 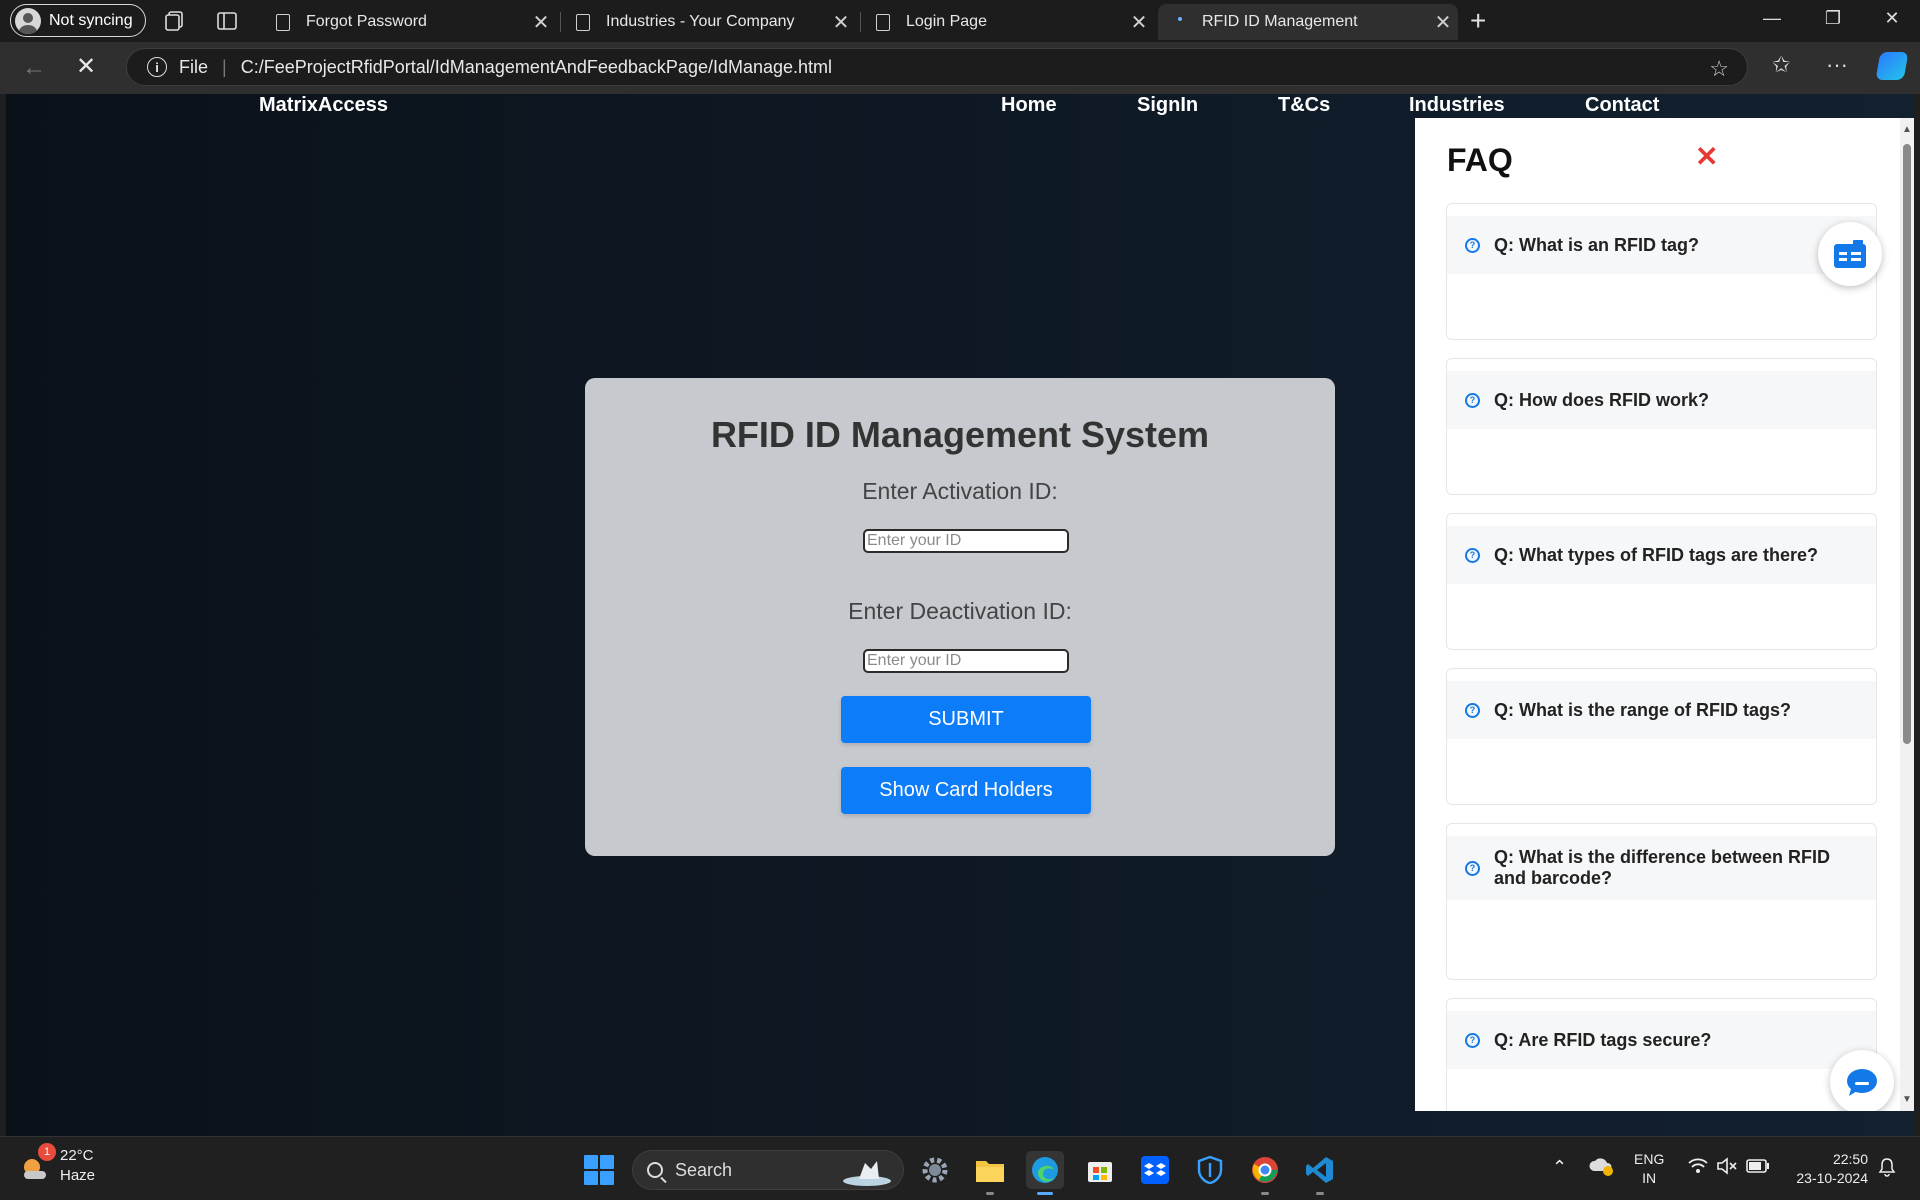 What do you see at coordinates (1601, 1167) in the screenshot?
I see `onedrive-icon` at bounding box center [1601, 1167].